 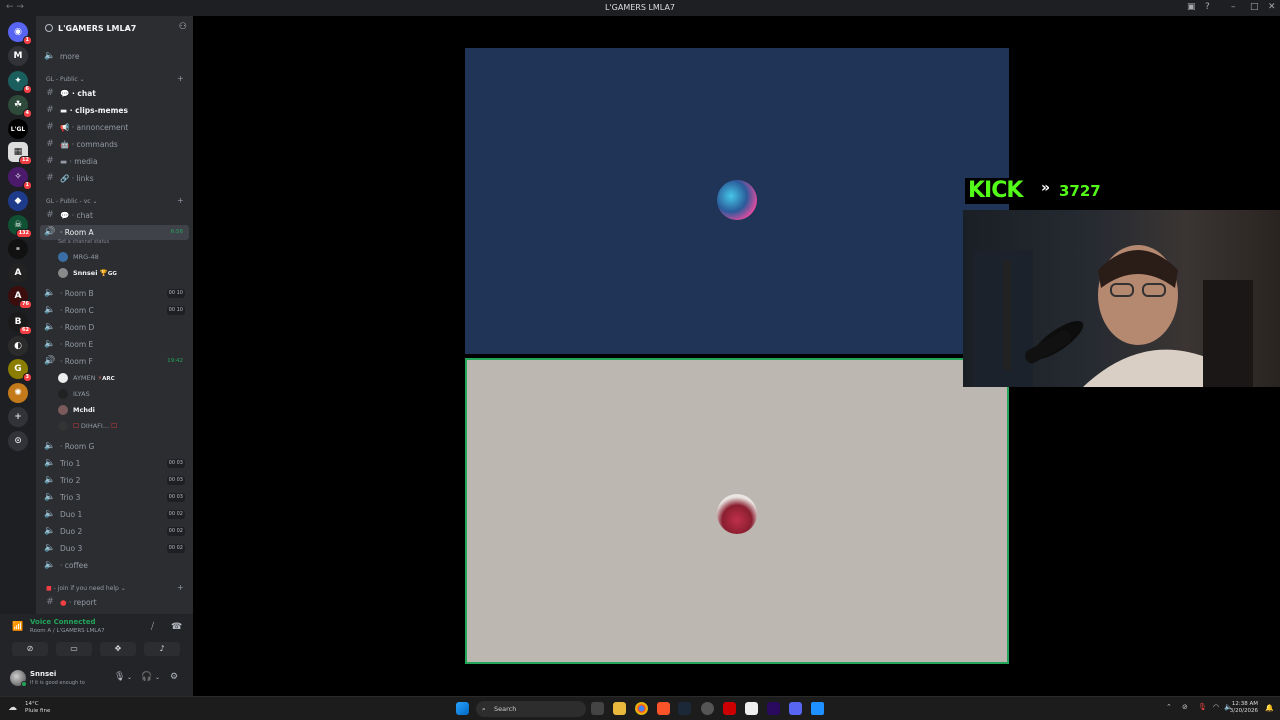 What do you see at coordinates (114, 602) in the screenshot?
I see `channel-report: # ● · report` at bounding box center [114, 602].